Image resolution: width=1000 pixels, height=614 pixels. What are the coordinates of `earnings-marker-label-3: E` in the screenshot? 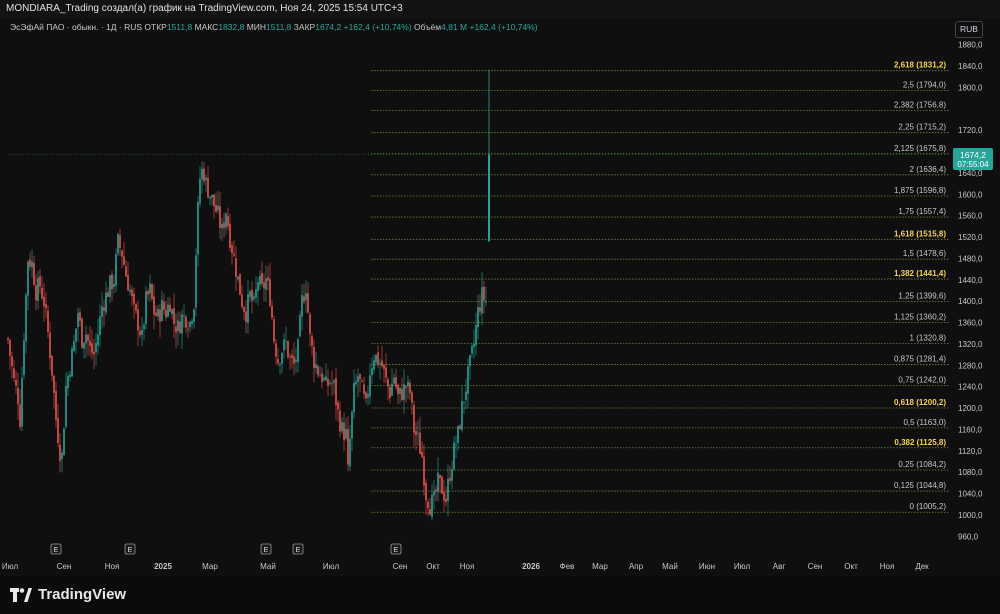 It's located at (298, 550).